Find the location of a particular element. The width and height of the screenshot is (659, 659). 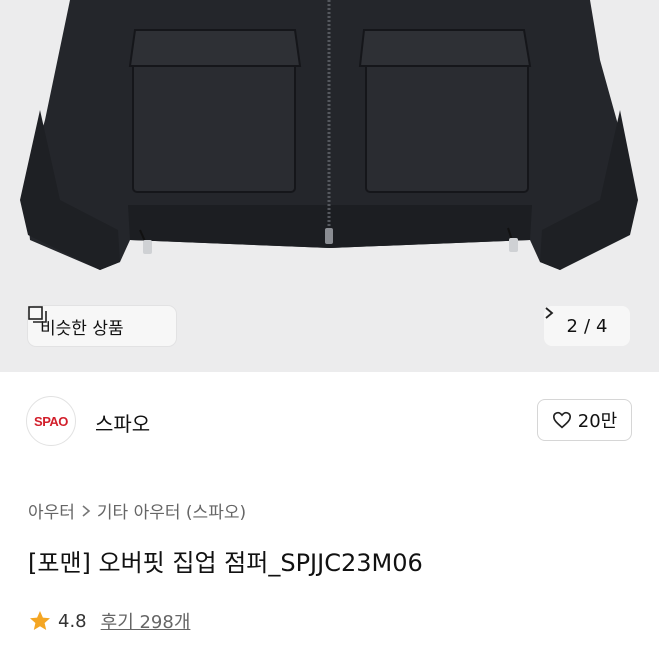

like-count: 20만 is located at coordinates (597, 421).